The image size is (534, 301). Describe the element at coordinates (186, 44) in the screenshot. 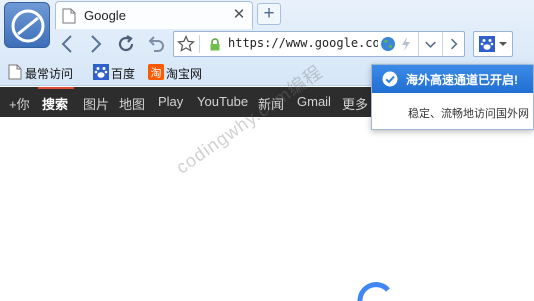

I see `star-icon` at that location.